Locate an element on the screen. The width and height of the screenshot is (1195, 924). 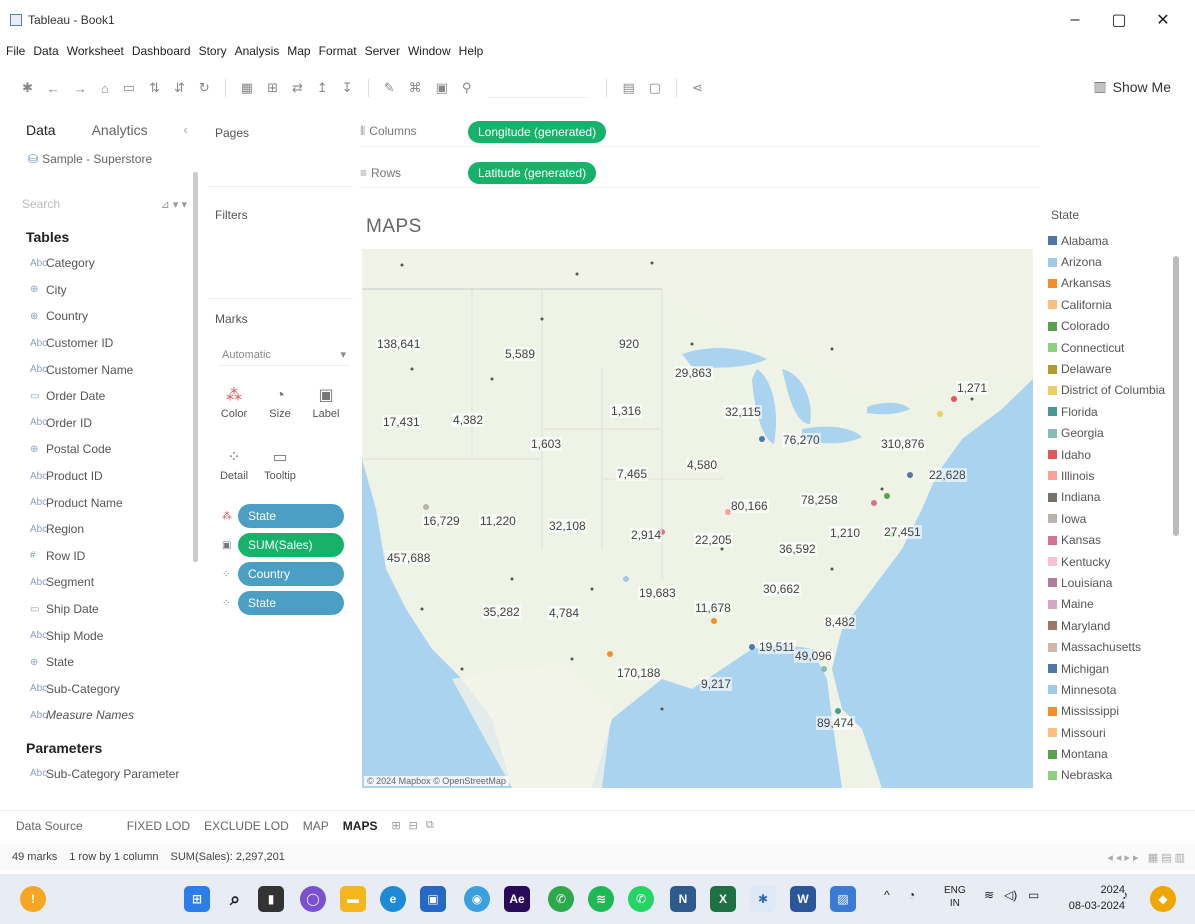
map-sales-label: 27,451 is located at coordinates (902, 532).